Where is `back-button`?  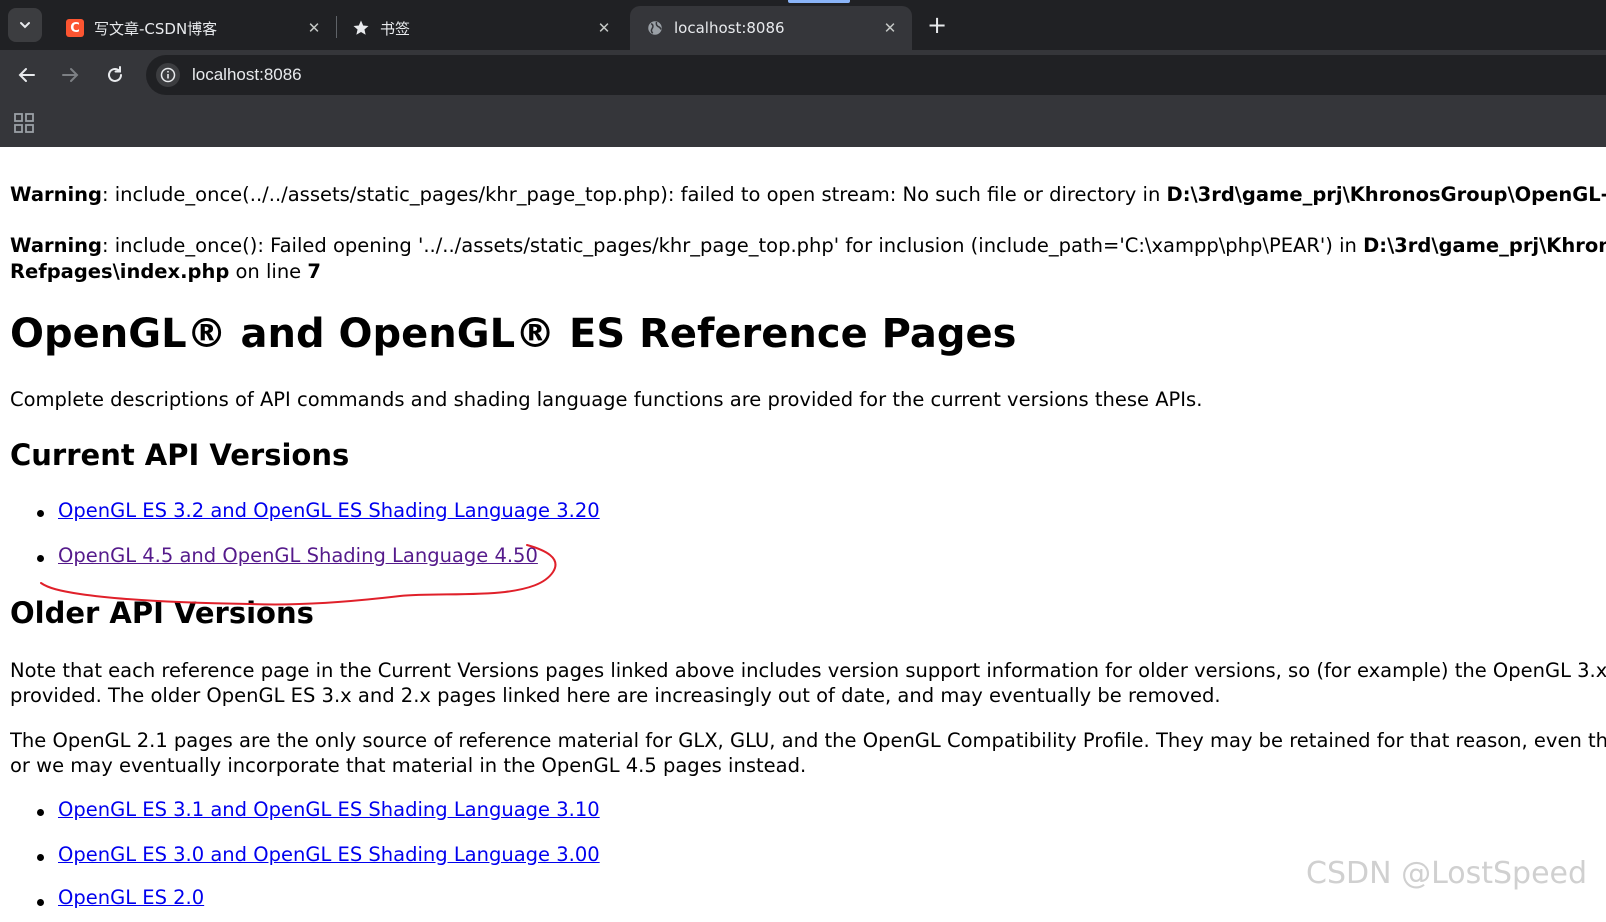
back-button is located at coordinates (27, 75).